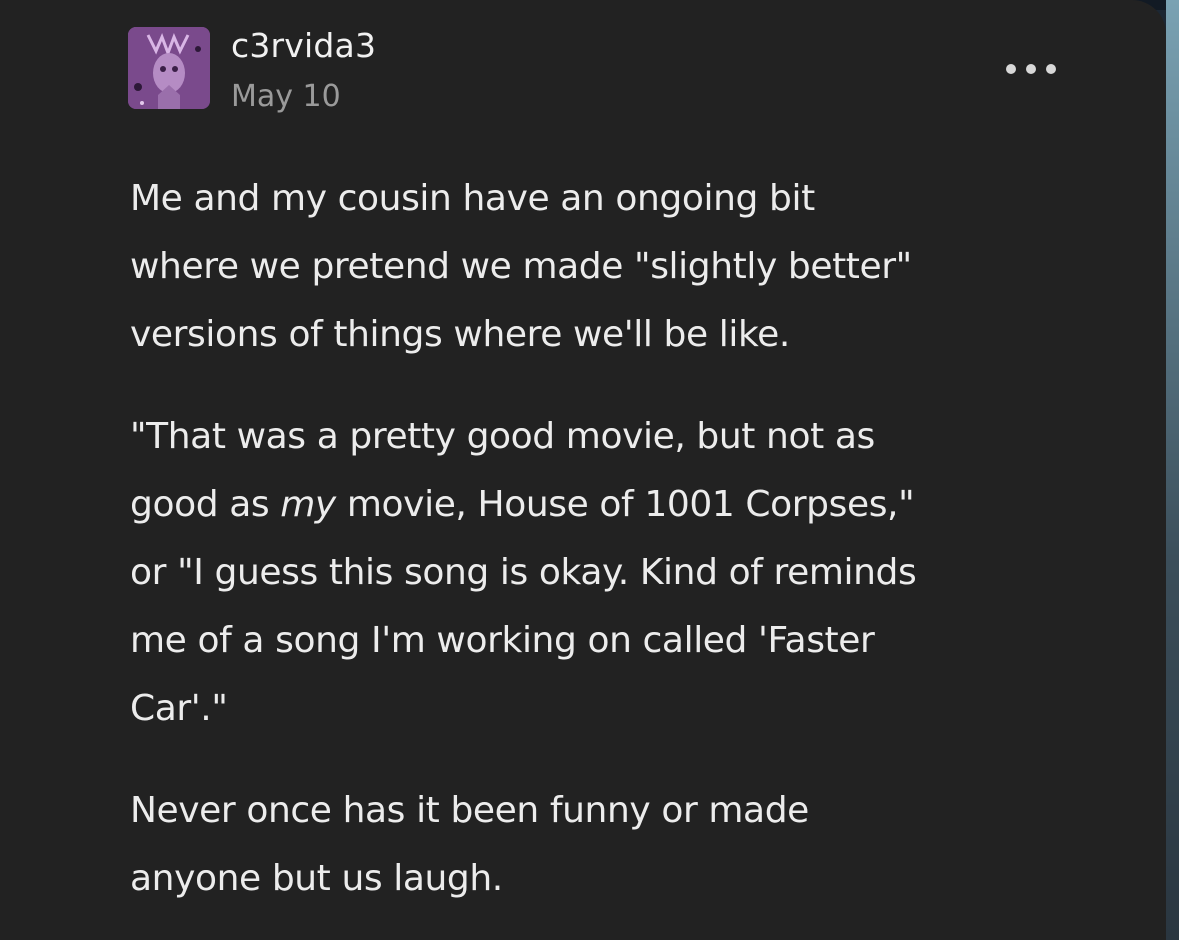 The width and height of the screenshot is (1179, 940). I want to click on avatar, so click(169, 68).